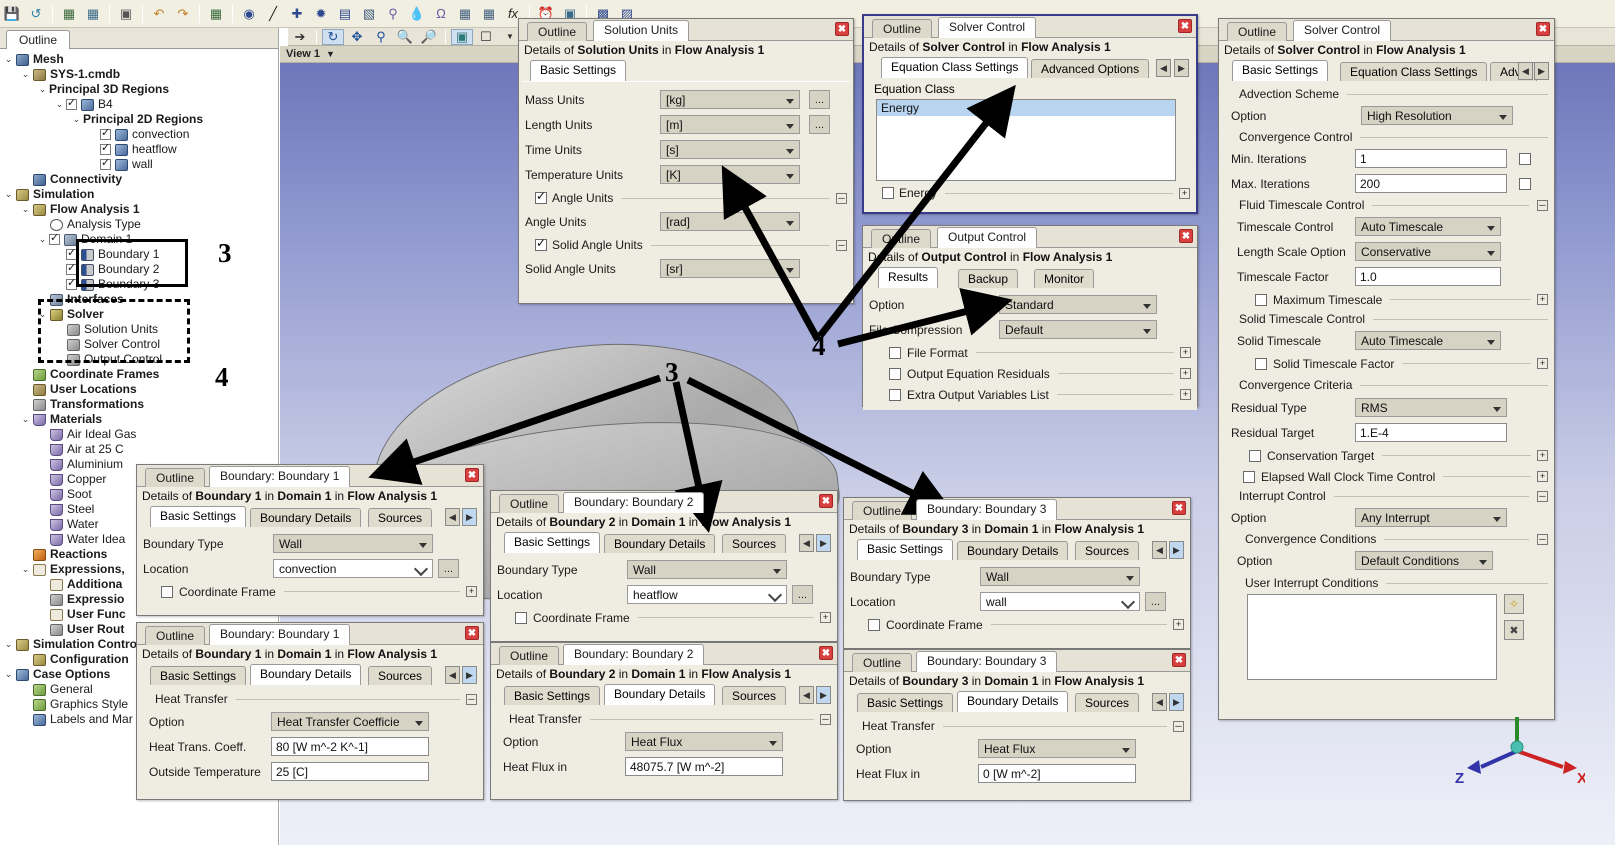 This screenshot has width=1615, height=845. What do you see at coordinates (1431, 158) in the screenshot?
I see `min-iterations-input: 1` at bounding box center [1431, 158].